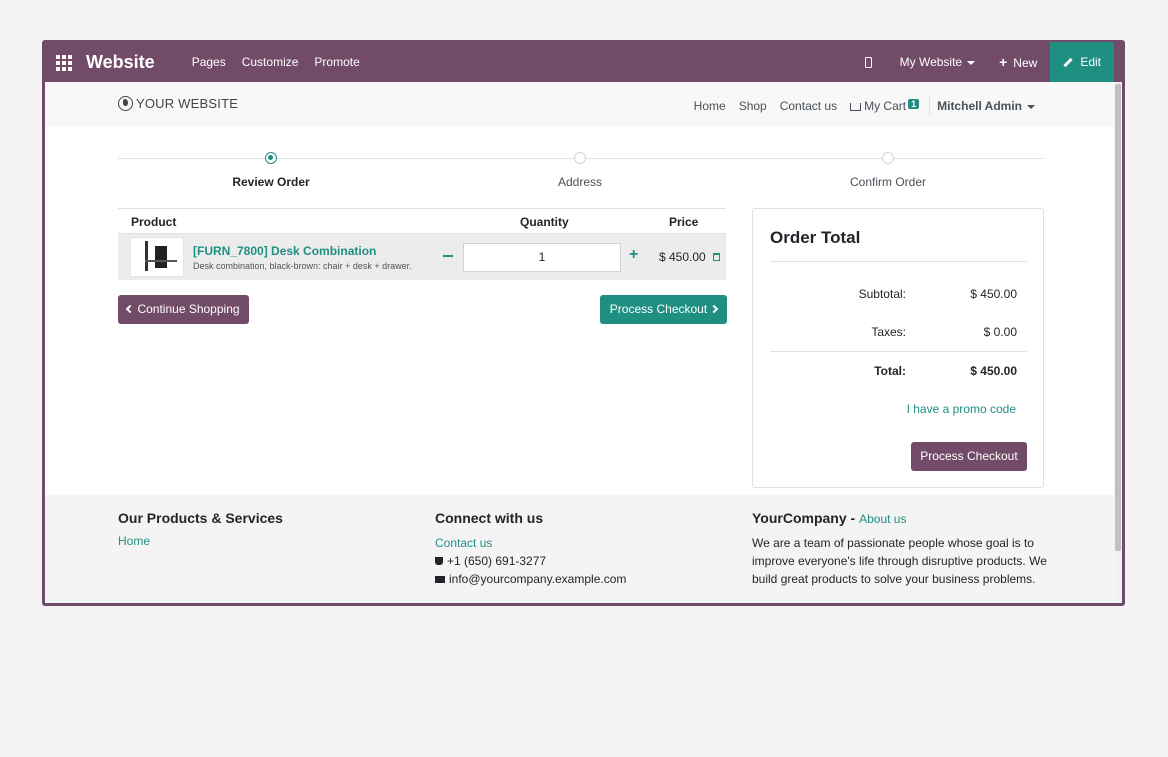 The image size is (1168, 757). I want to click on trash-icon, so click(716, 257).